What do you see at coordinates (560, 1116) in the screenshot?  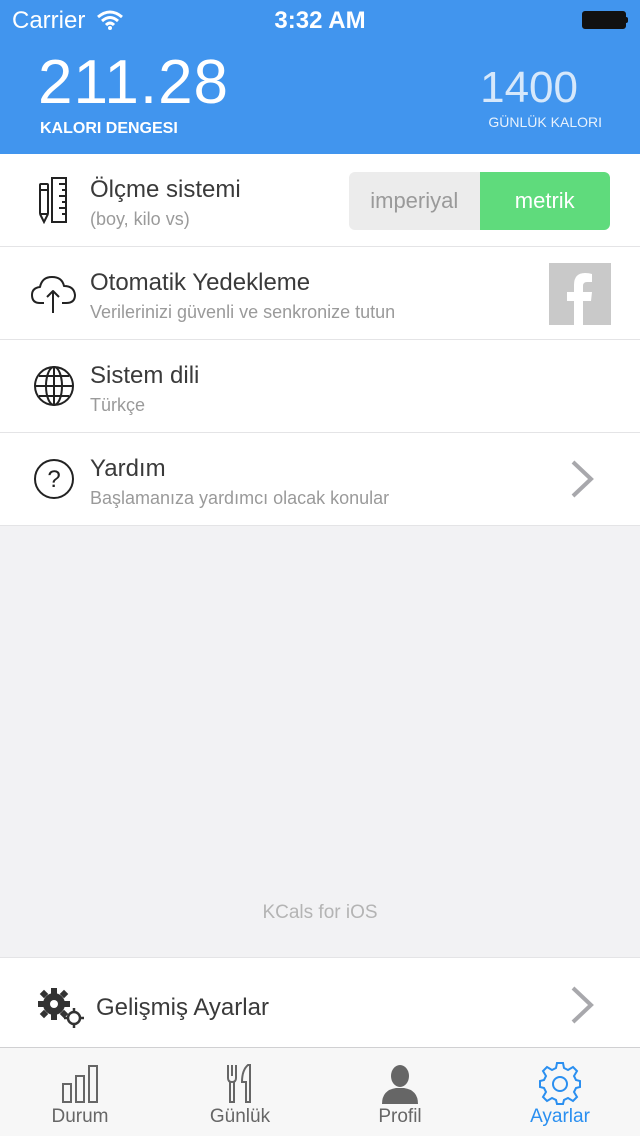 I see `tab-label: Ayarlar` at bounding box center [560, 1116].